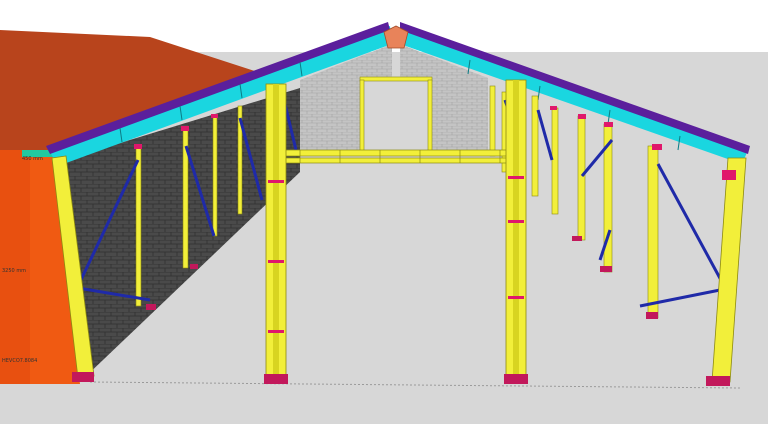  I want to click on adjacent-building-front, so click(15, 267).